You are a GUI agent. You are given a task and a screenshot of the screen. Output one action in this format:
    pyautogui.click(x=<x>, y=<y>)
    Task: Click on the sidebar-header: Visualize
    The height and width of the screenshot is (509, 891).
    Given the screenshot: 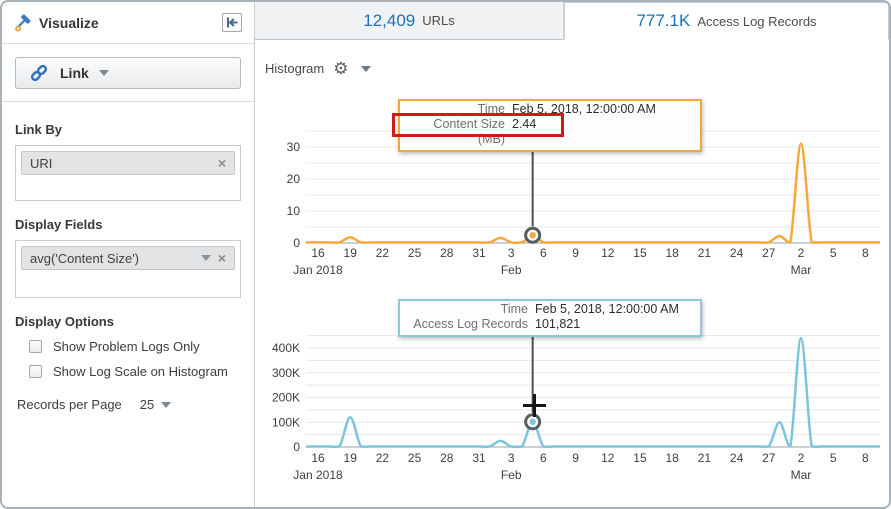 What is the action you would take?
    pyautogui.click(x=128, y=23)
    